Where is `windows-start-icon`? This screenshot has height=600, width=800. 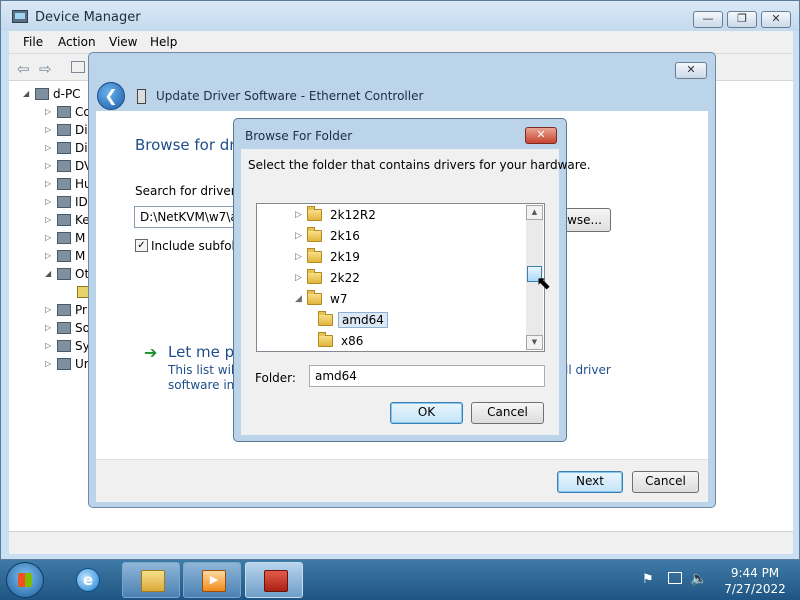 windows-start-icon is located at coordinates (25, 580).